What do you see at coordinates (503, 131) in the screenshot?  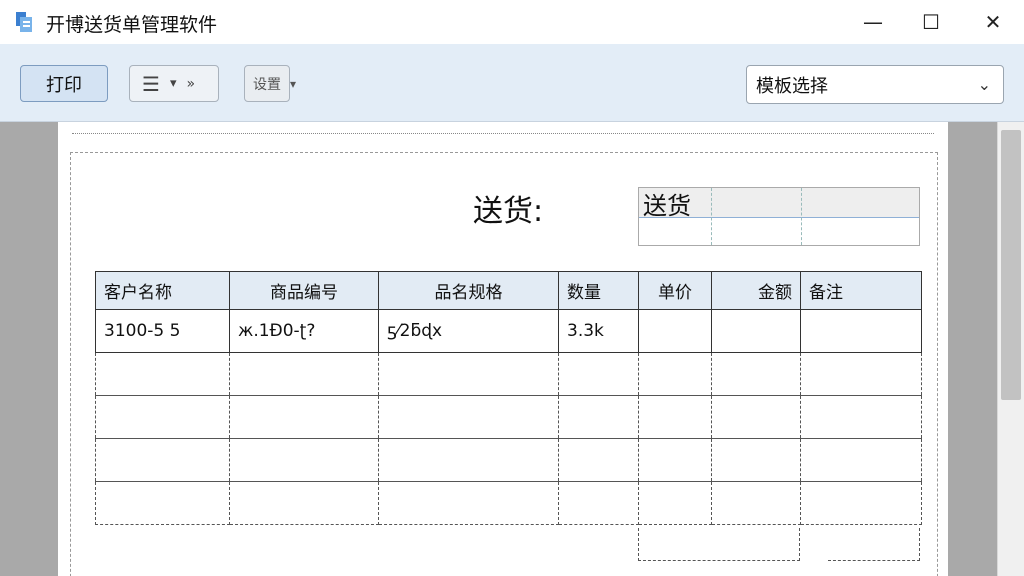 I see `page-ruler` at bounding box center [503, 131].